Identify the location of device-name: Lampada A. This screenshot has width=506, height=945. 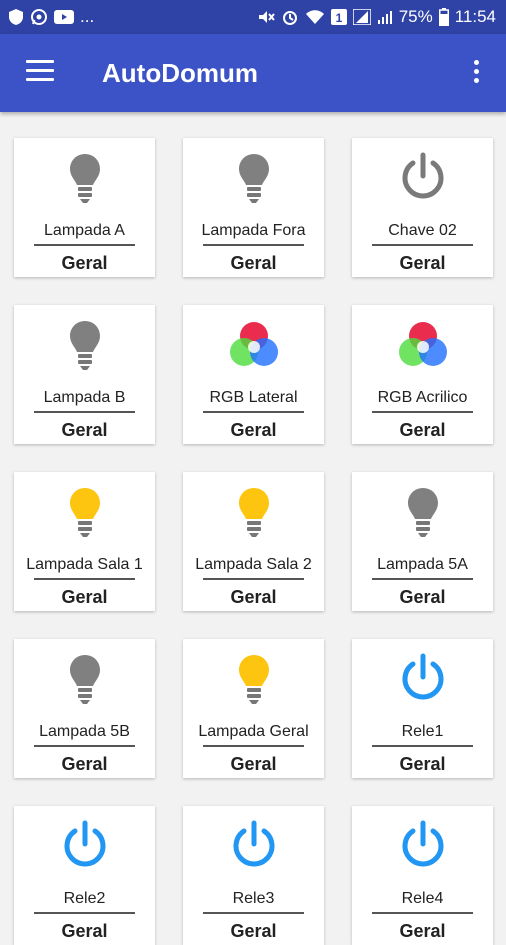
(84, 230).